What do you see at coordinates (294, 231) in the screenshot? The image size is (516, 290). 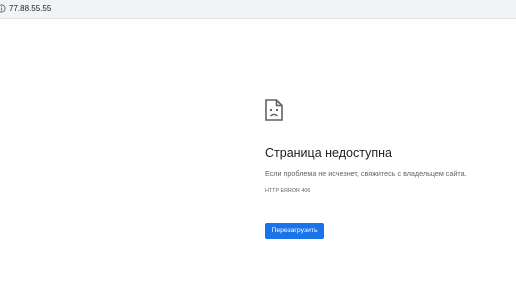 I see `reload-button: Перезагрузить` at bounding box center [294, 231].